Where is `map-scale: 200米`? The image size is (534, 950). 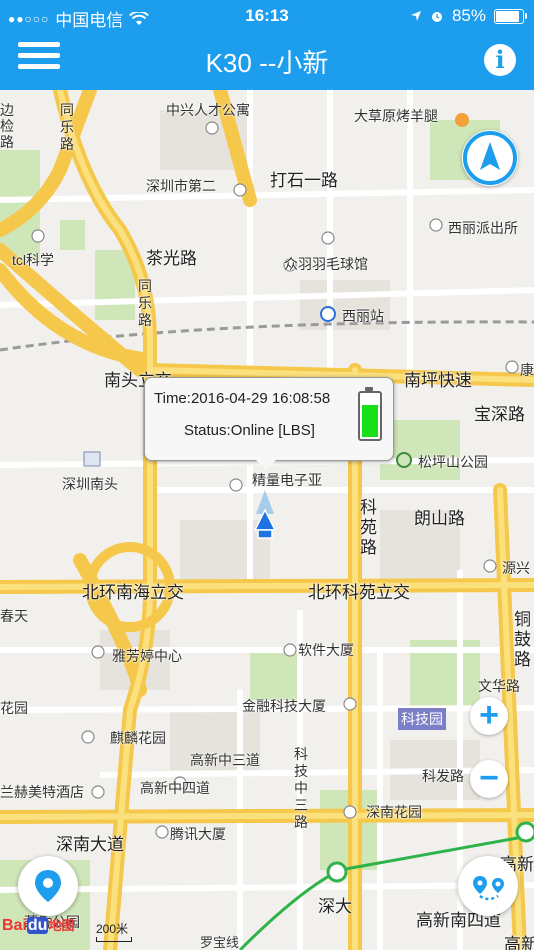 map-scale: 200米 is located at coordinates (114, 931).